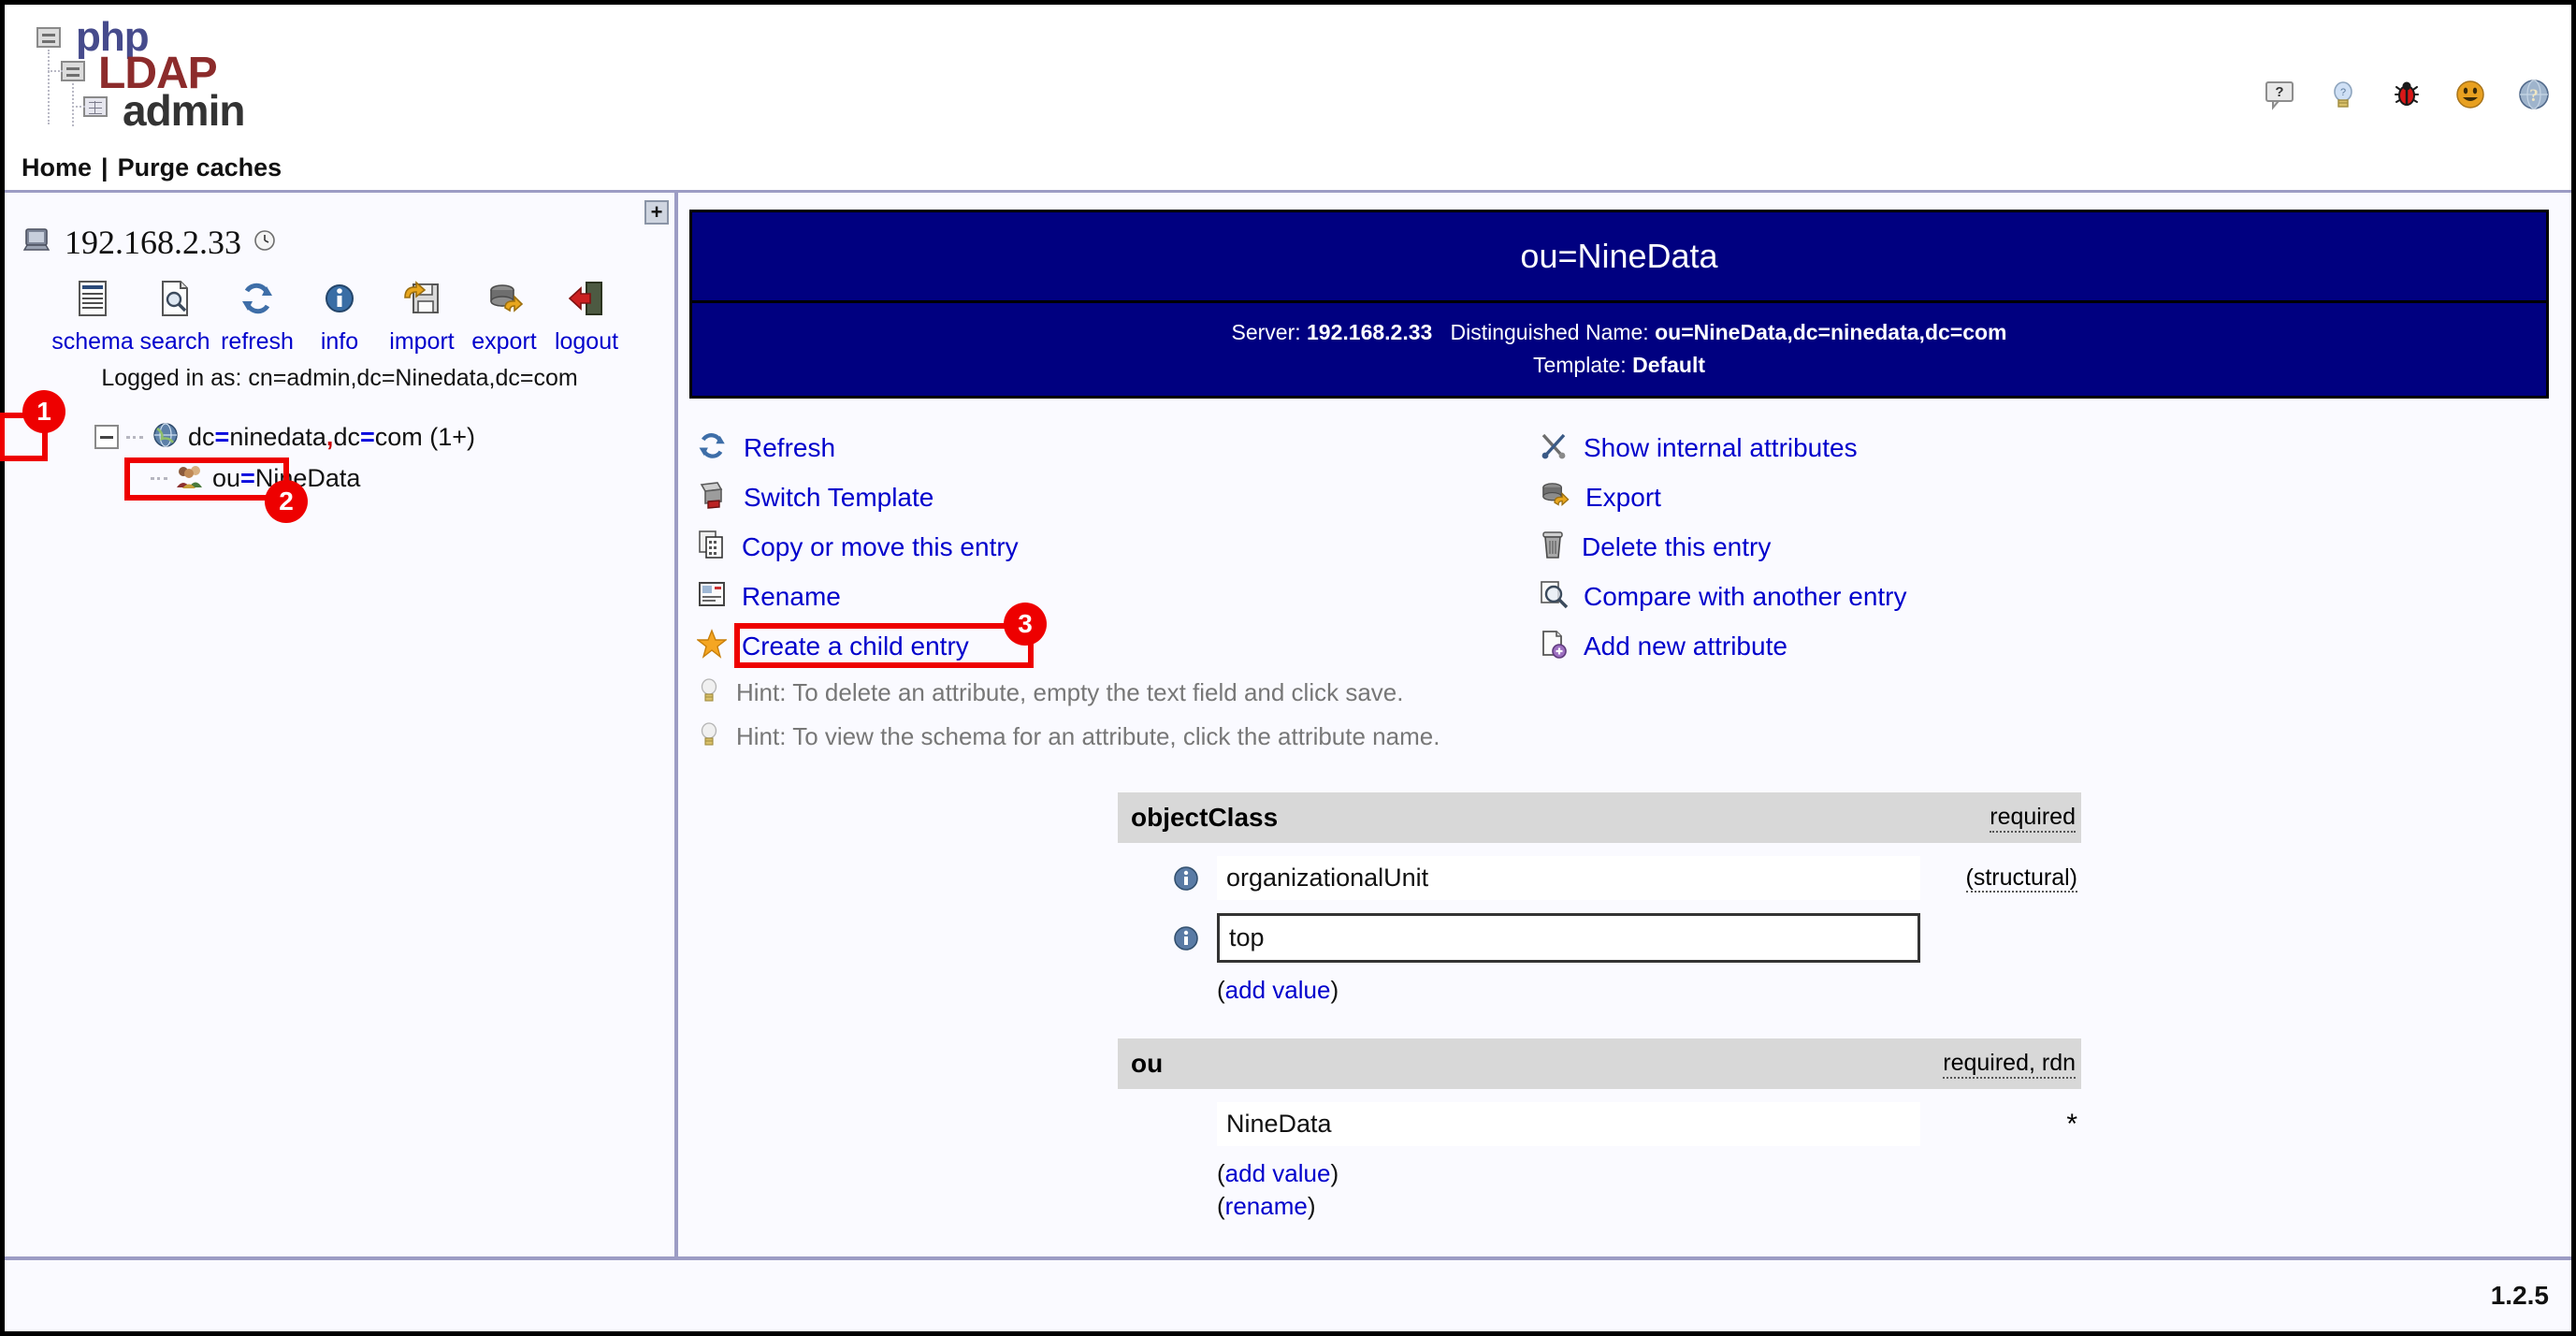 This screenshot has width=2576, height=1336. I want to click on breadcrumb: Home | Purge caches, so click(1288, 169).